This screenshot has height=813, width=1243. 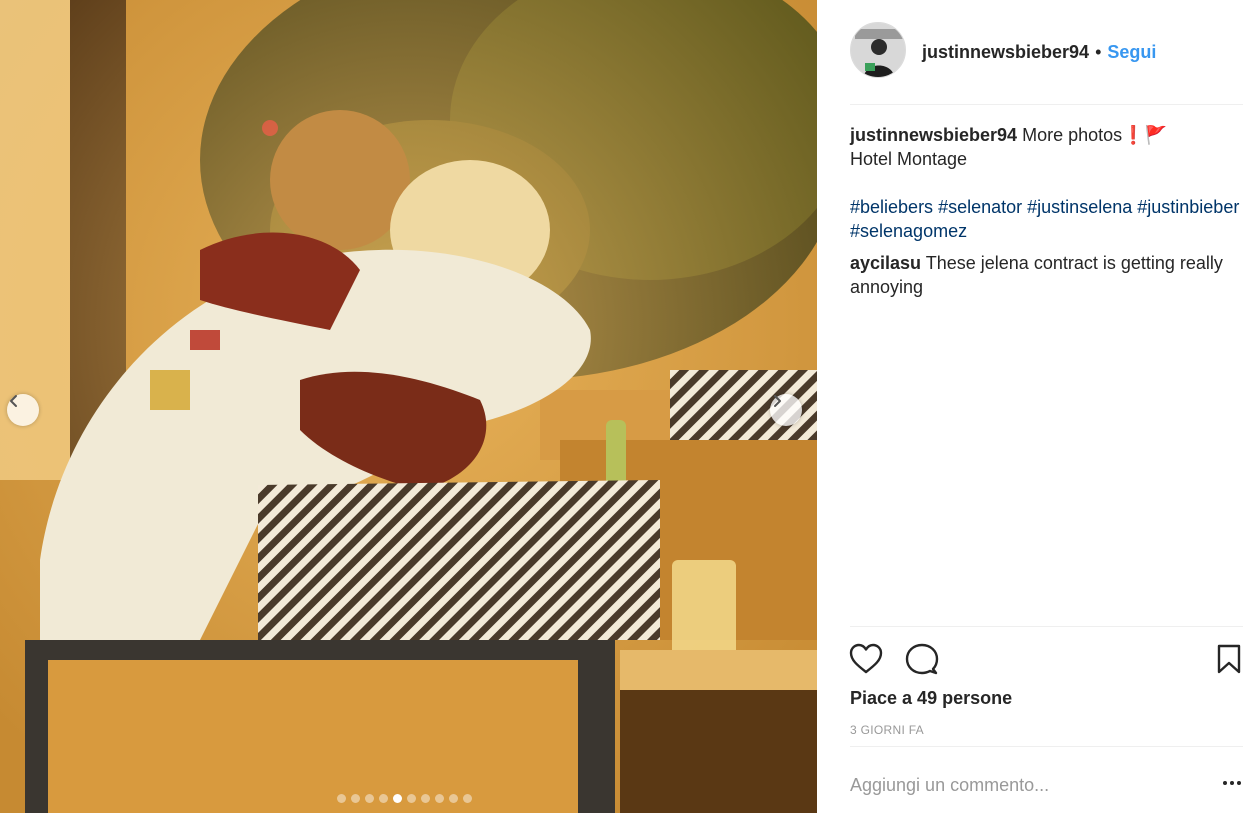 I want to click on previous-photo-button, so click(x=23, y=410).